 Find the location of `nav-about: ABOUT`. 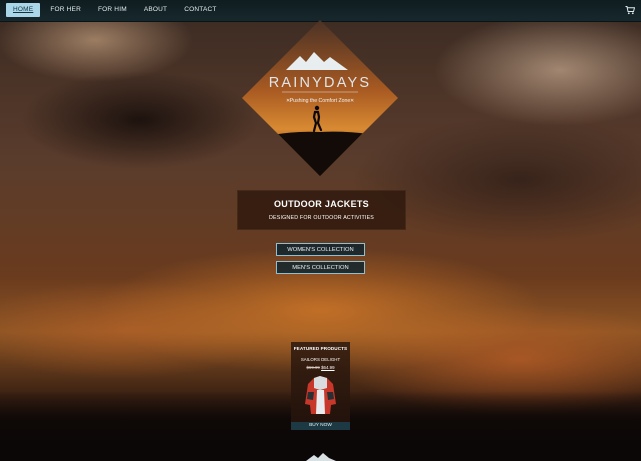

nav-about: ABOUT is located at coordinates (155, 10).